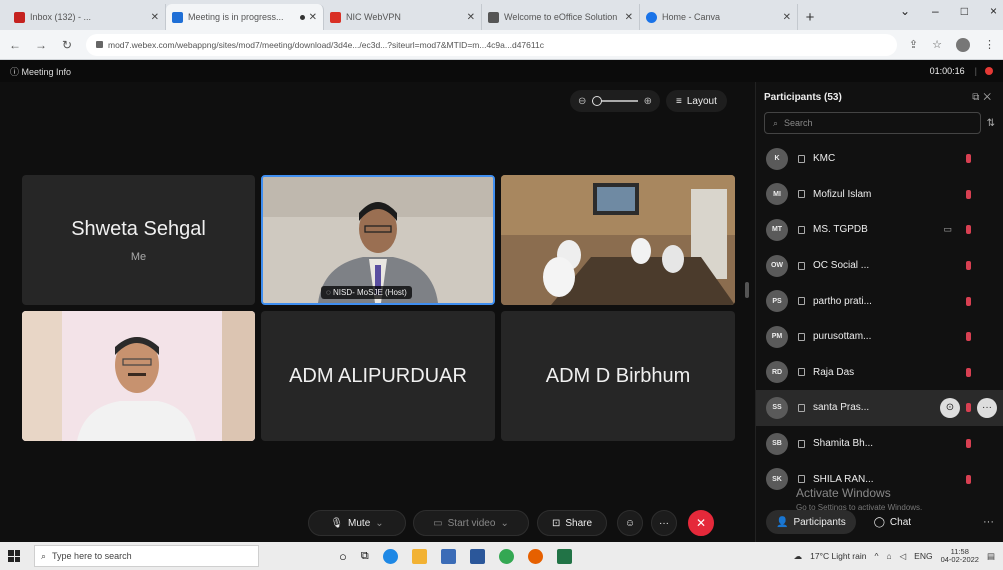 The height and width of the screenshot is (570, 1003). I want to click on reload-icon: ↻, so click(67, 45).